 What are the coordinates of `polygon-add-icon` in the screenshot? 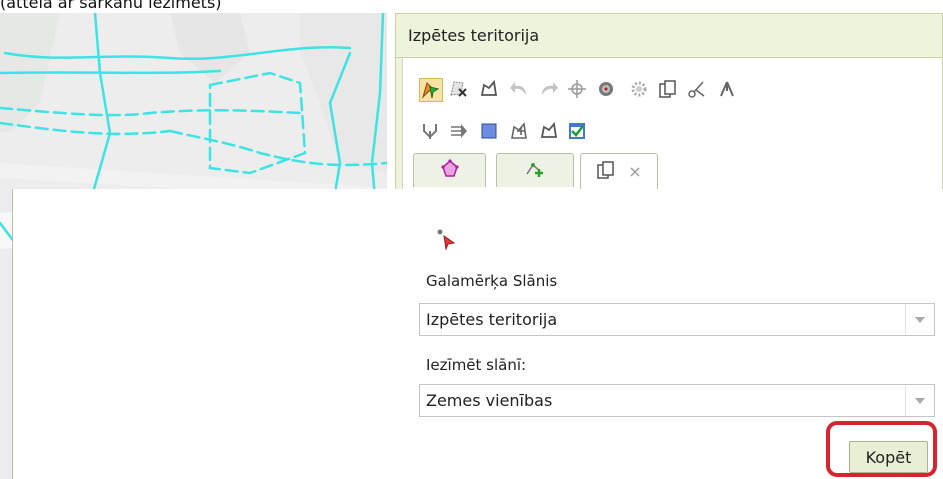 It's located at (519, 131).